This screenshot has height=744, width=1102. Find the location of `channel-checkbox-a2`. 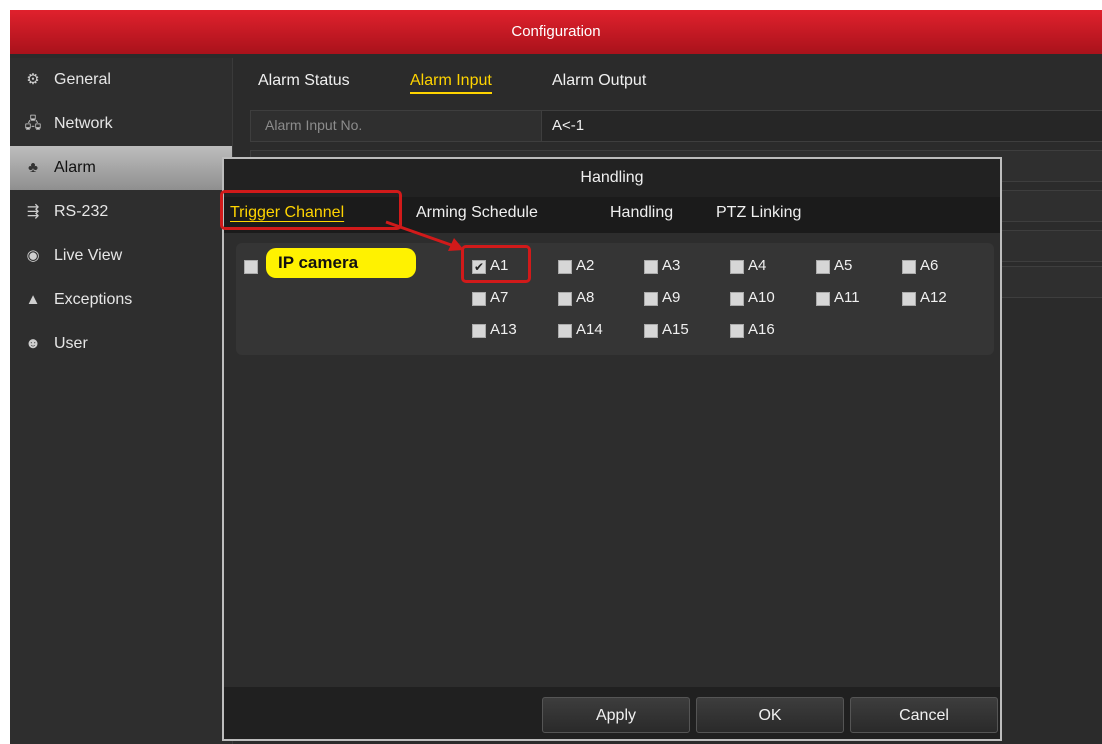

channel-checkbox-a2 is located at coordinates (565, 267).